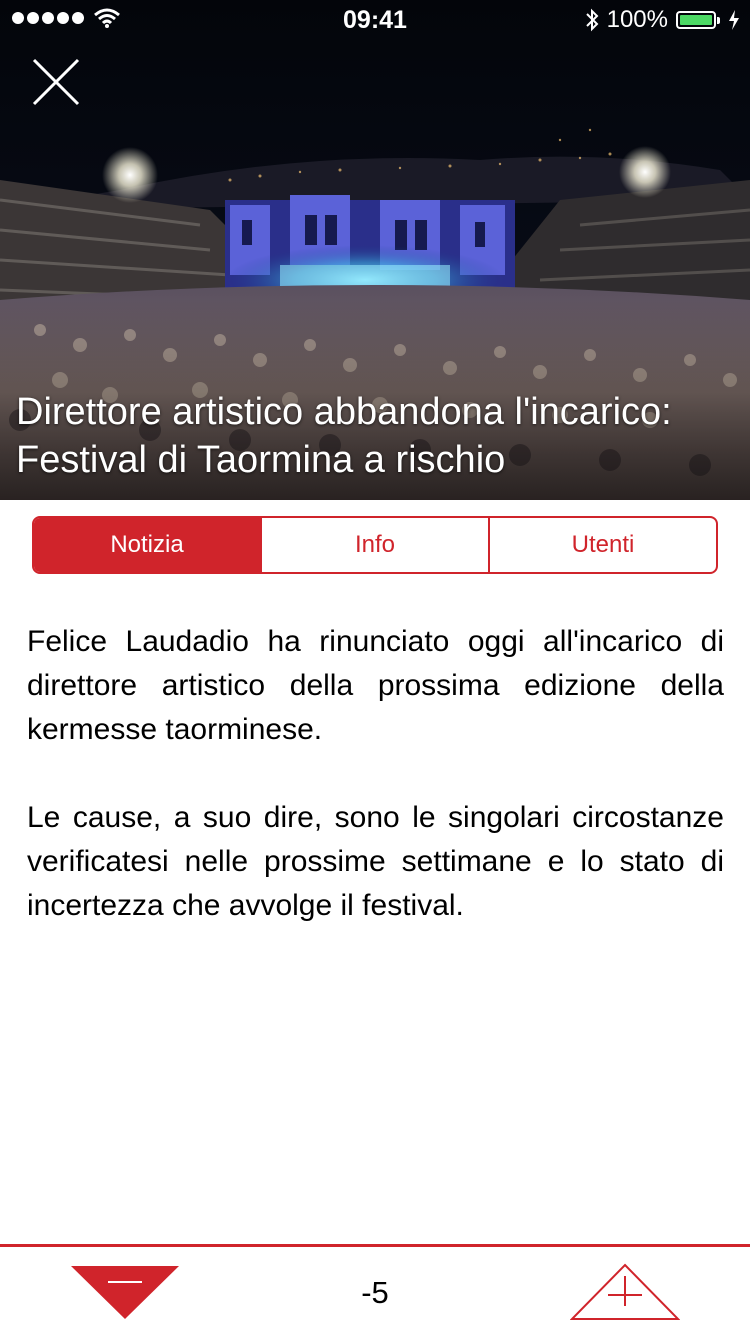  Describe the element at coordinates (637, 19) in the screenshot. I see `battery-percent: 100%` at that location.